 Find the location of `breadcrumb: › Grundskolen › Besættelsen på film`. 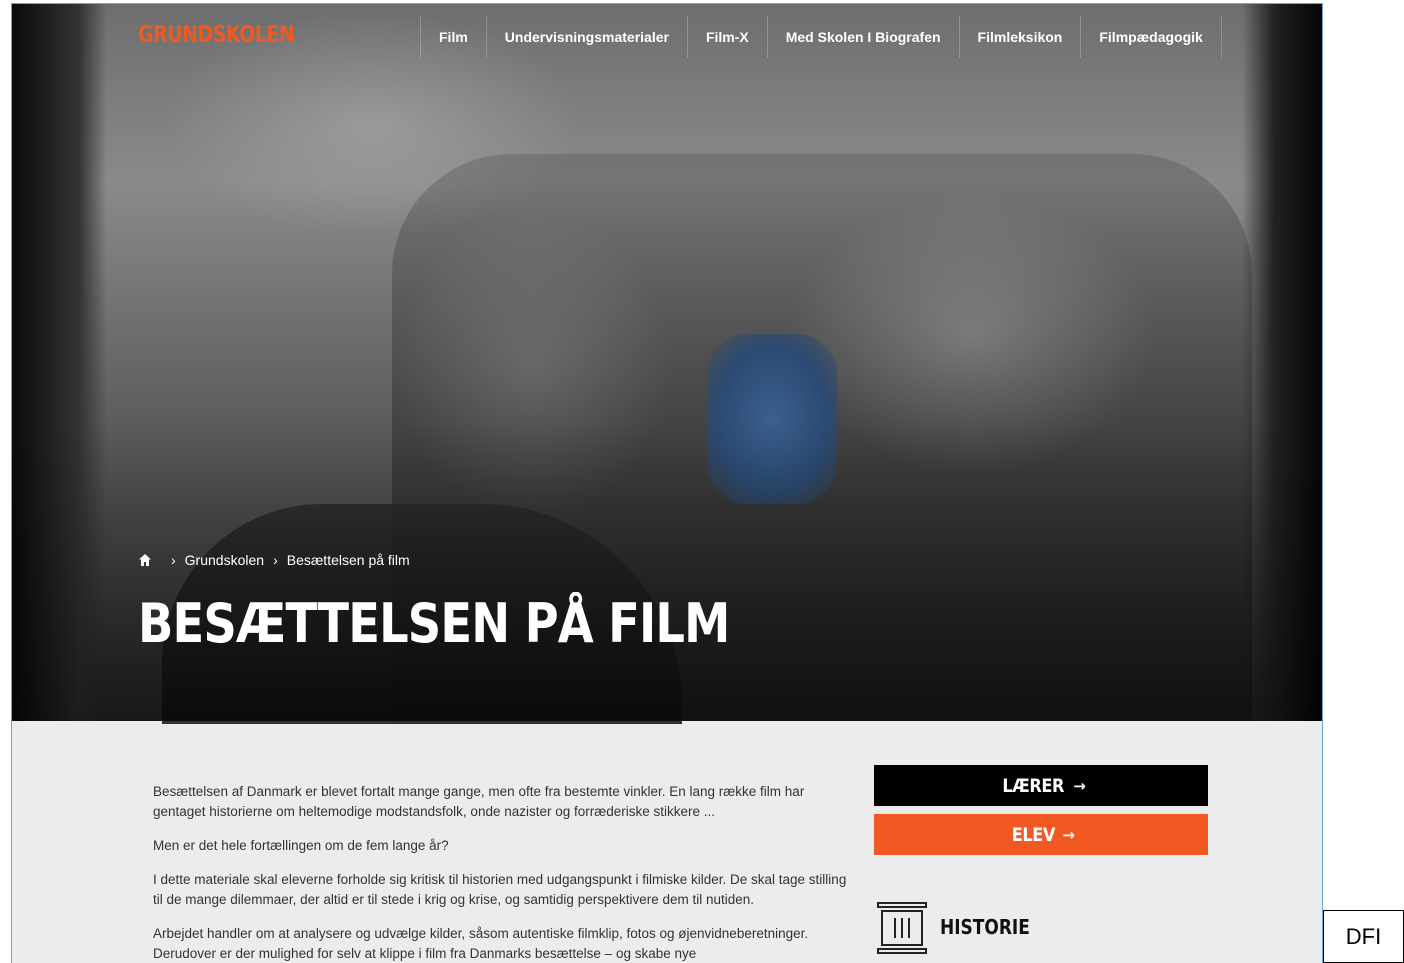

breadcrumb: › Grundskolen › Besættelsen på film is located at coordinates (274, 560).